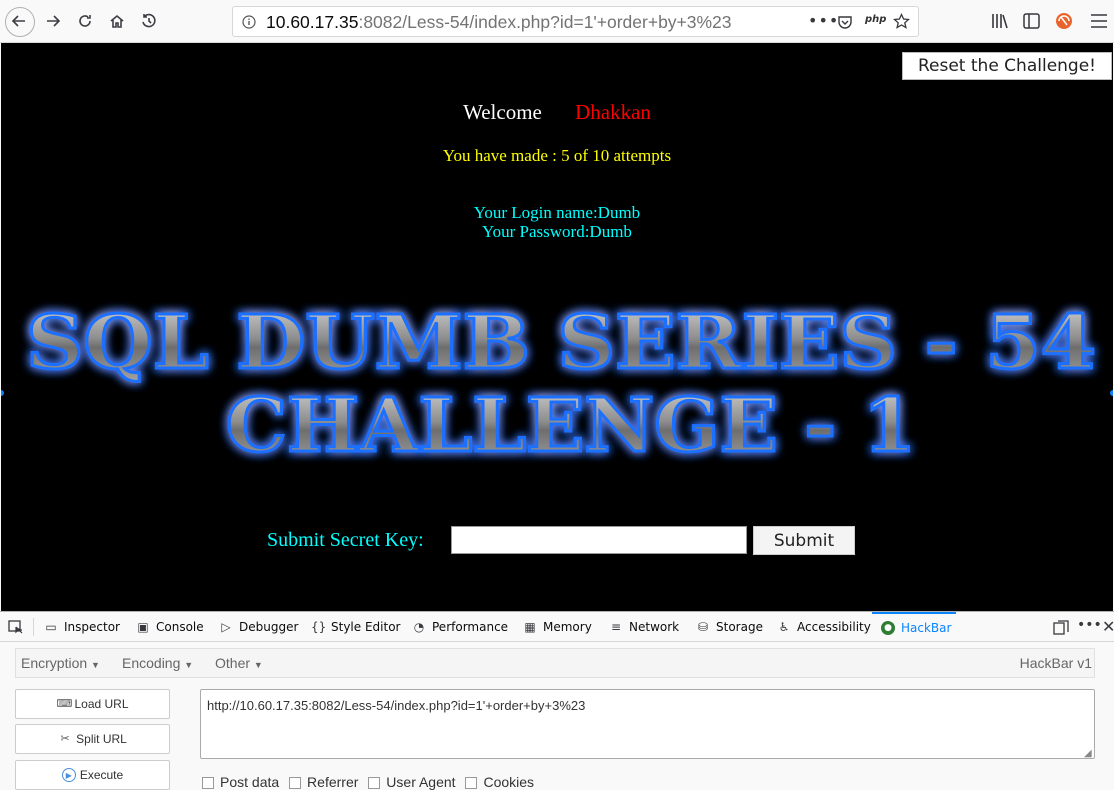  I want to click on pocket-icon, so click(845, 22).